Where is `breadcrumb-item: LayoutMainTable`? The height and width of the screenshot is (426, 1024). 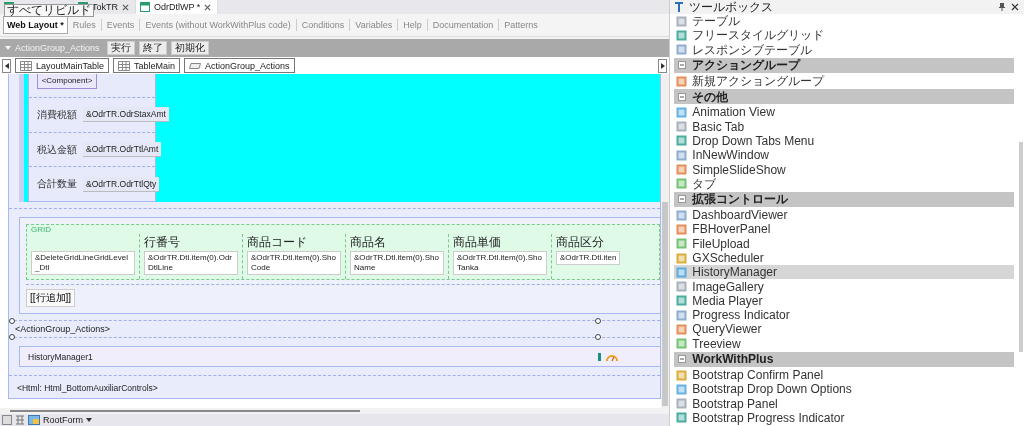 breadcrumb-item: LayoutMainTable is located at coordinates (62, 65).